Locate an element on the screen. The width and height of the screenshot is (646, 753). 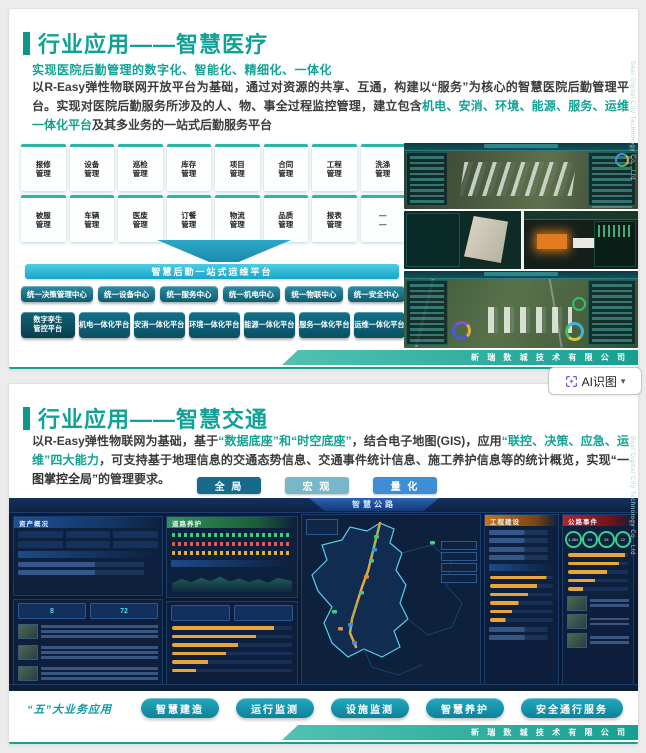
hospital-dashboard-screenshots is located at coordinates (521, 246).